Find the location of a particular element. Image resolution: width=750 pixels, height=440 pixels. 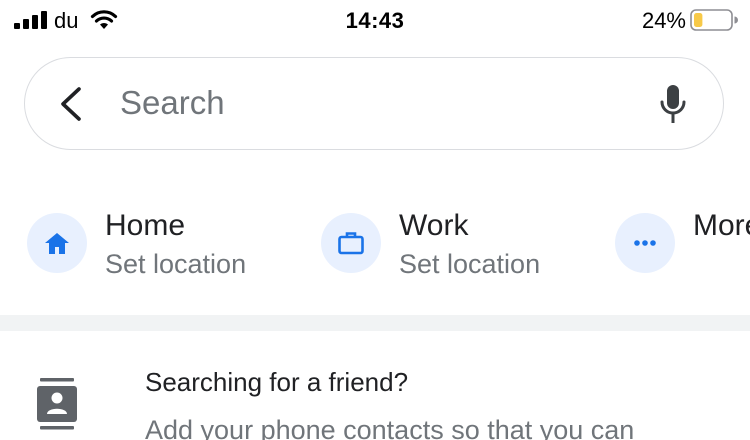

shortcut-more-title: More is located at coordinates (721, 225).